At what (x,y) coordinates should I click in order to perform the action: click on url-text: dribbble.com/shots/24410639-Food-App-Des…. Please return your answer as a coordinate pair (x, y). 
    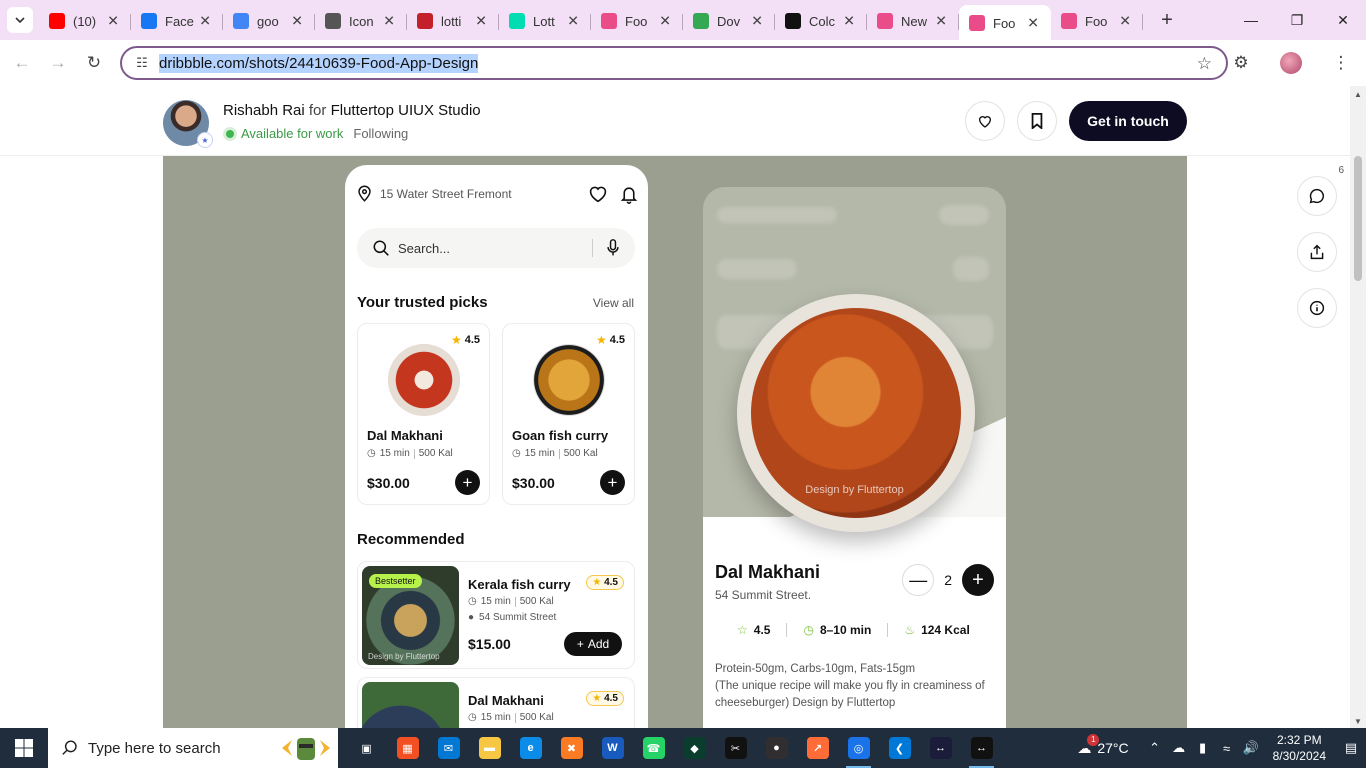
    Looking at the image, I should click on (319, 63).